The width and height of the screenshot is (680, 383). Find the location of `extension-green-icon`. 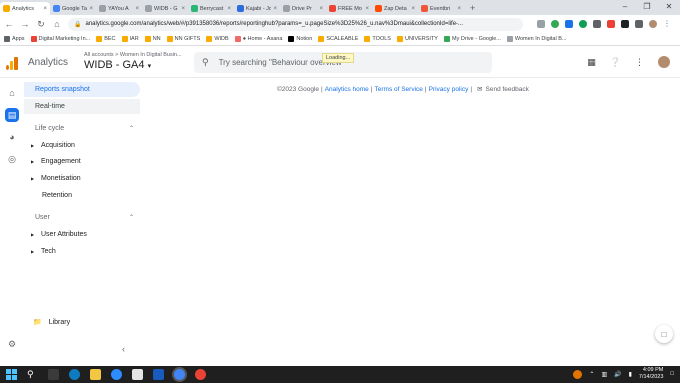

extension-green-icon is located at coordinates (583, 24).